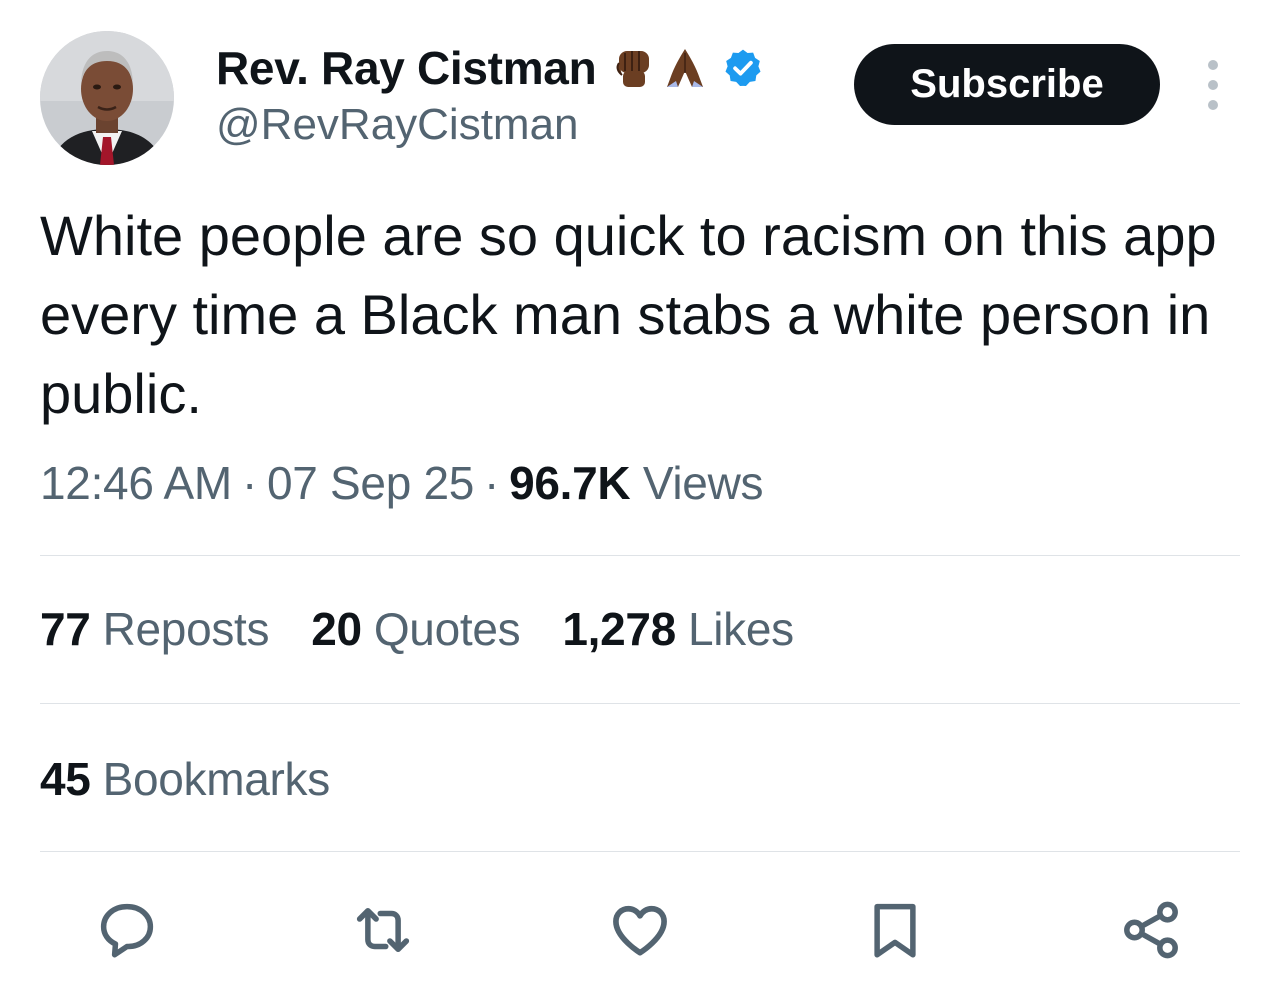 This screenshot has height=1007, width=1280. I want to click on action-bar, so click(640, 935).